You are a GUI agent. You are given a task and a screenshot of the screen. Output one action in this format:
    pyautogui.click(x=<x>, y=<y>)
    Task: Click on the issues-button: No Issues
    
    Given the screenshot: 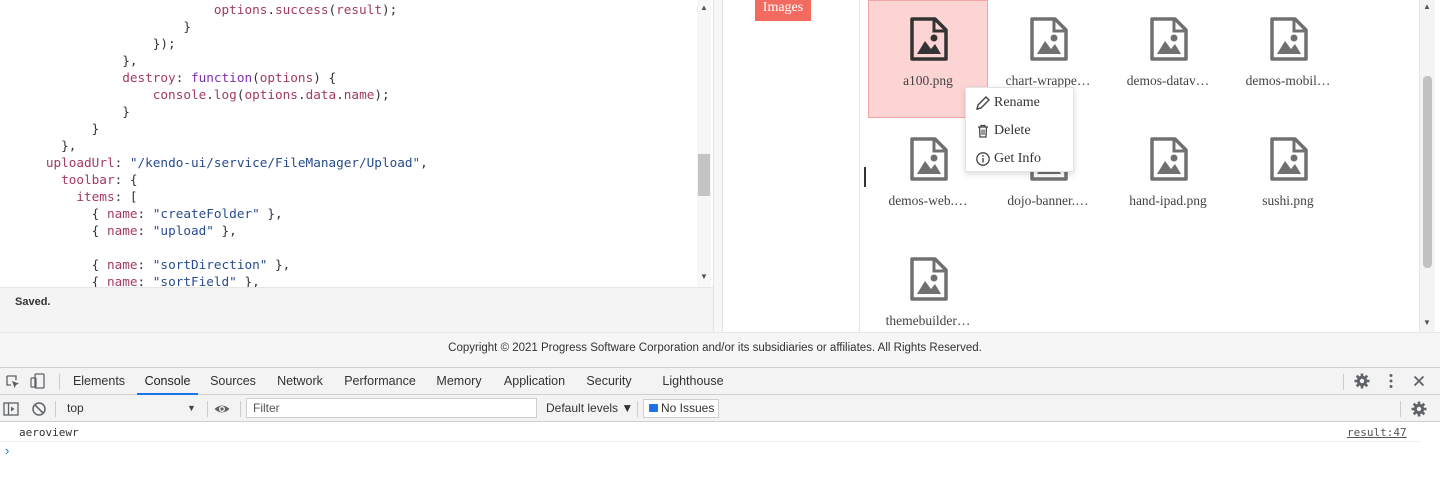 What is the action you would take?
    pyautogui.click(x=681, y=408)
    